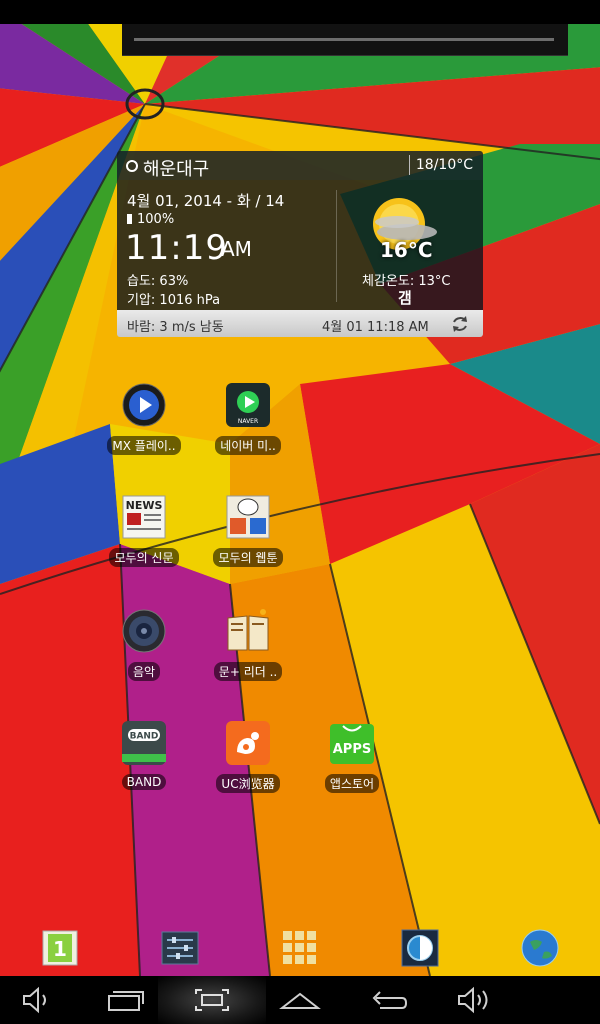  Describe the element at coordinates (176, 168) in the screenshot. I see `weather-location: 해운대구` at that location.